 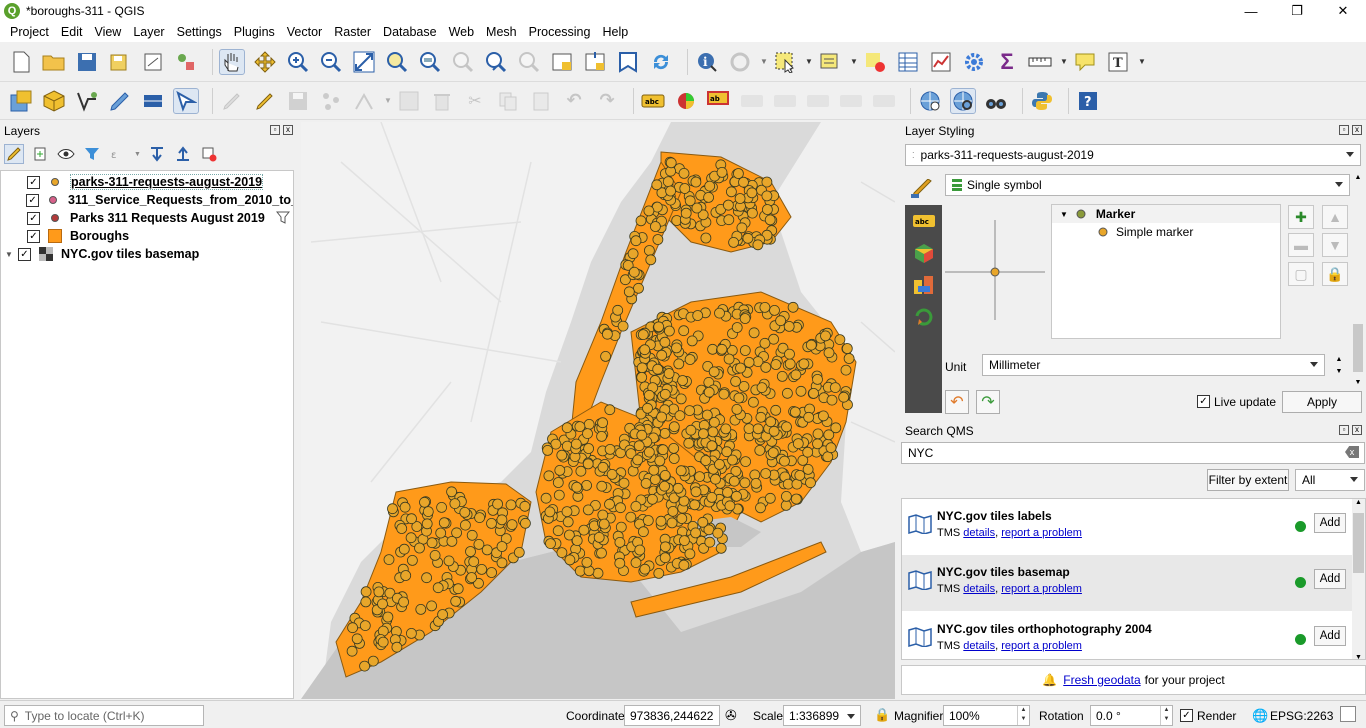 I want to click on symbol-tree-child: Simple marker, so click(x=1166, y=232).